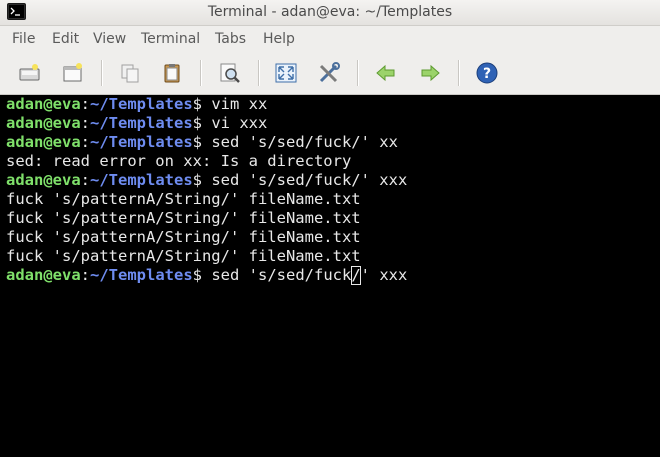  Describe the element at coordinates (356, 275) in the screenshot. I see `text-cursor: /` at that location.